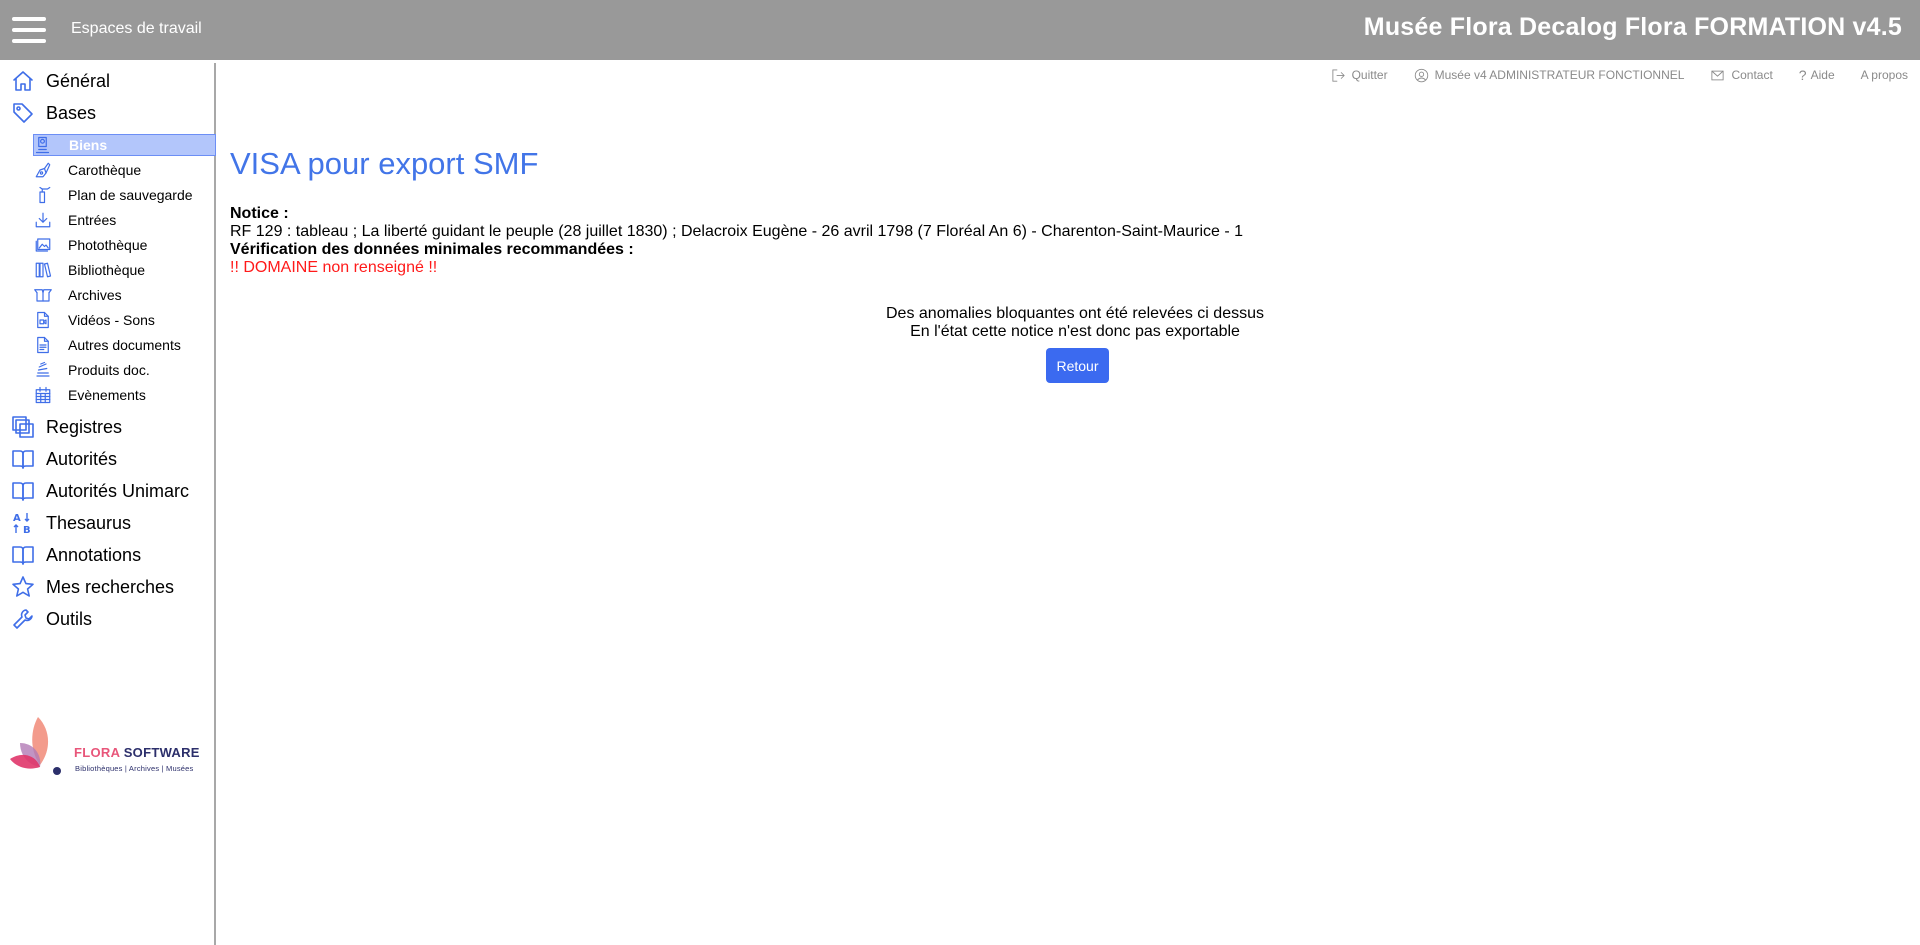 This screenshot has height=945, width=1920. Describe the element at coordinates (43, 245) in the screenshot. I see `image-icon` at that location.